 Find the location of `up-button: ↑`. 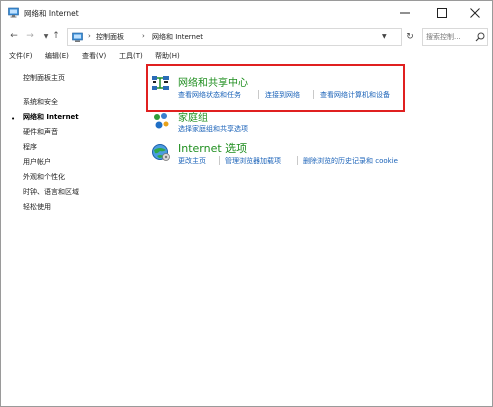

up-button: ↑ is located at coordinates (56, 36).